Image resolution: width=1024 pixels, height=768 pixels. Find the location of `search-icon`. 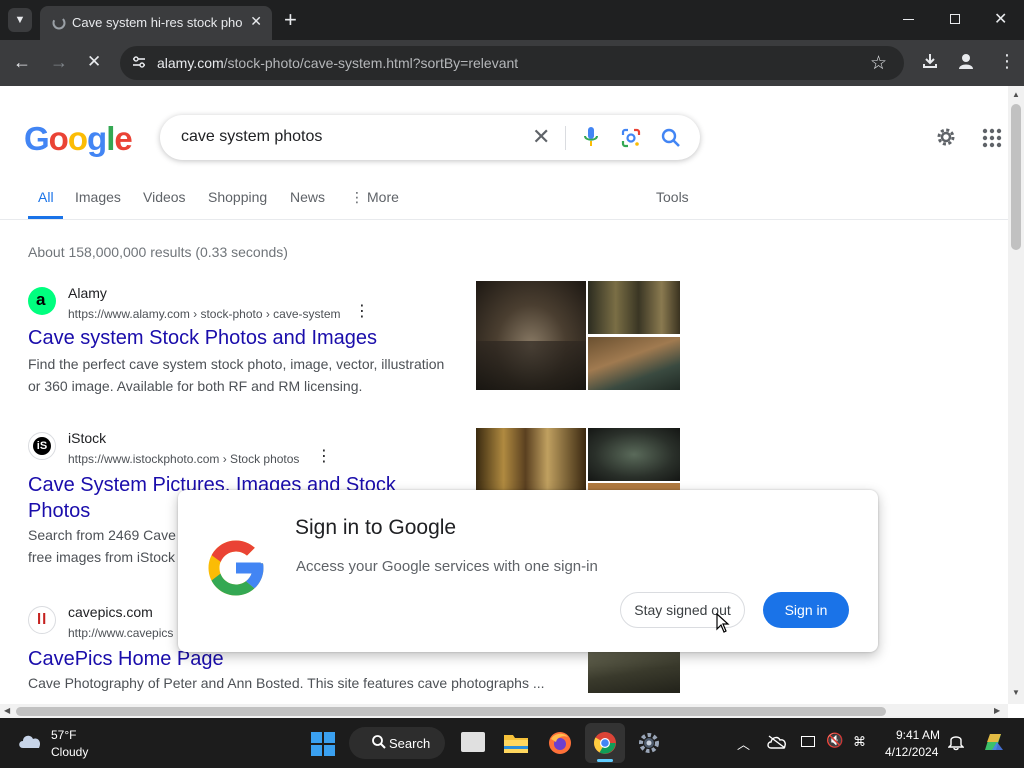

search-icon is located at coordinates (671, 140).